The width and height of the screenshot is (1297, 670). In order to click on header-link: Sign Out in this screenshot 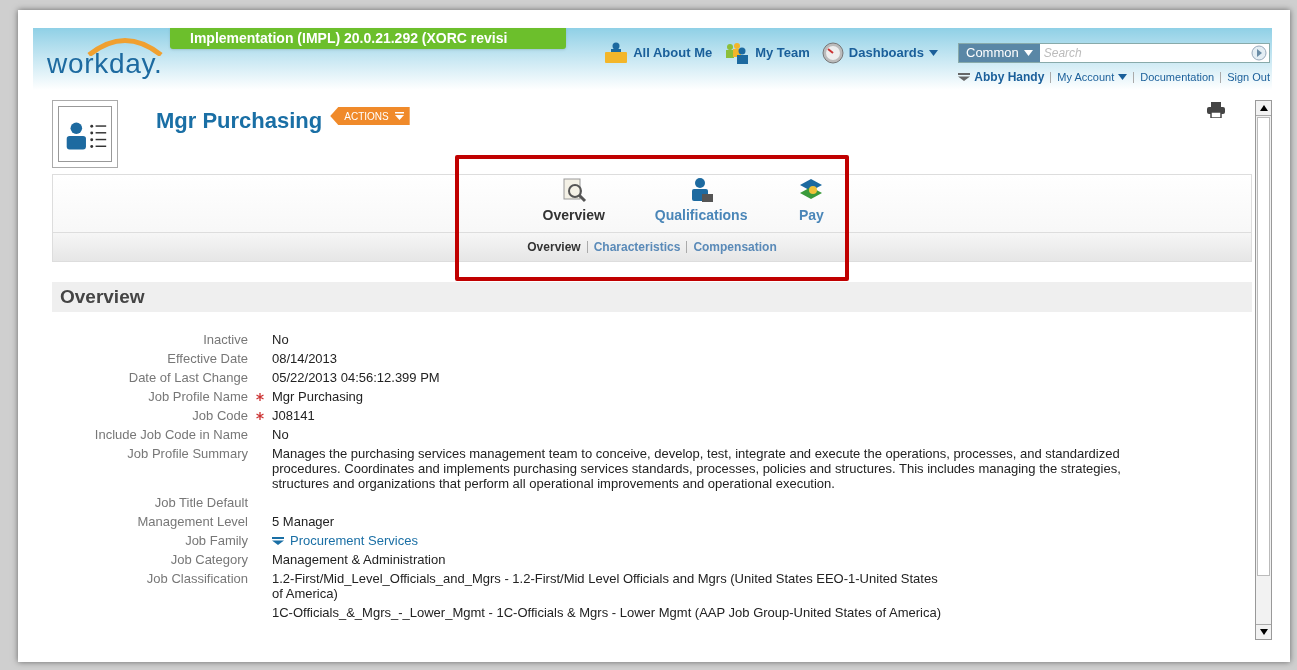, I will do `click(1248, 77)`.